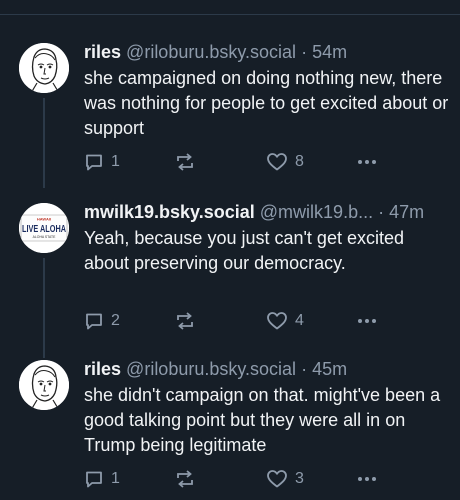 This screenshot has height=500, width=460. I want to click on avatar: HAWAII LIVE ALOHA ALOHA STATE, so click(44, 228).